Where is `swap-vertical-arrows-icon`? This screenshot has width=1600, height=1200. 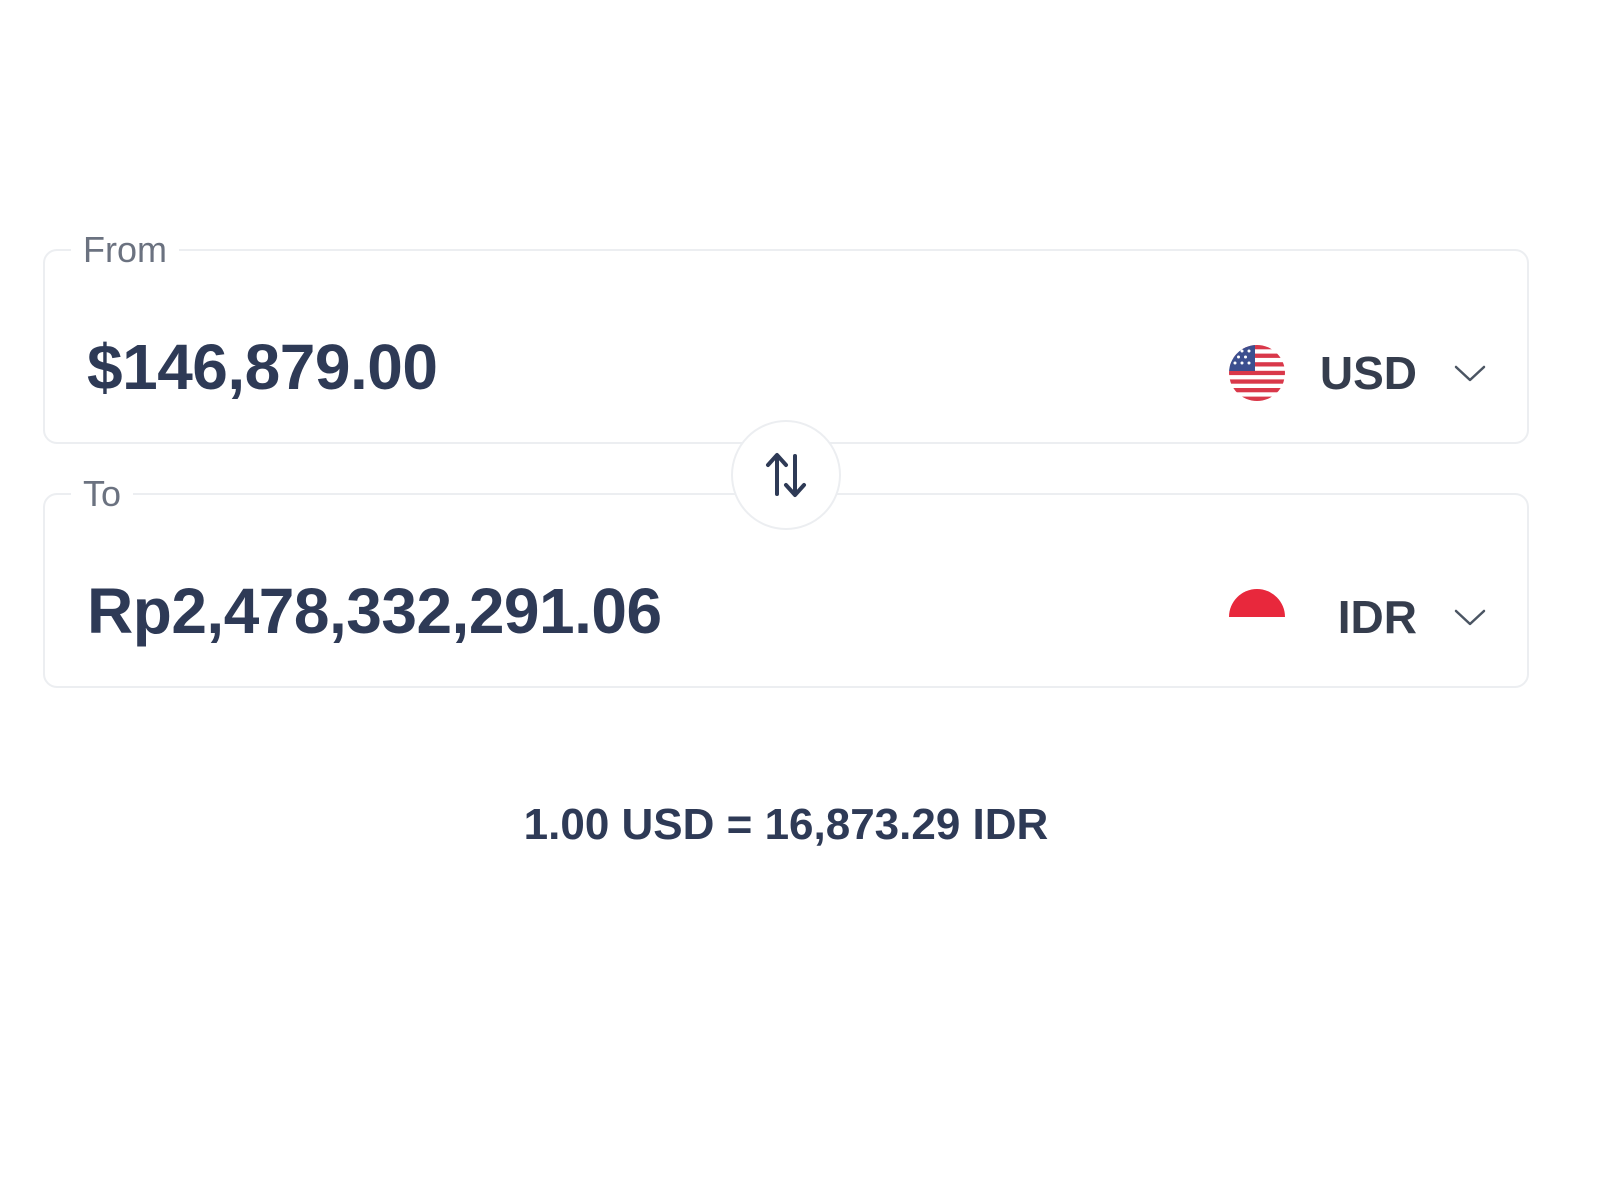 swap-vertical-arrows-icon is located at coordinates (786, 475).